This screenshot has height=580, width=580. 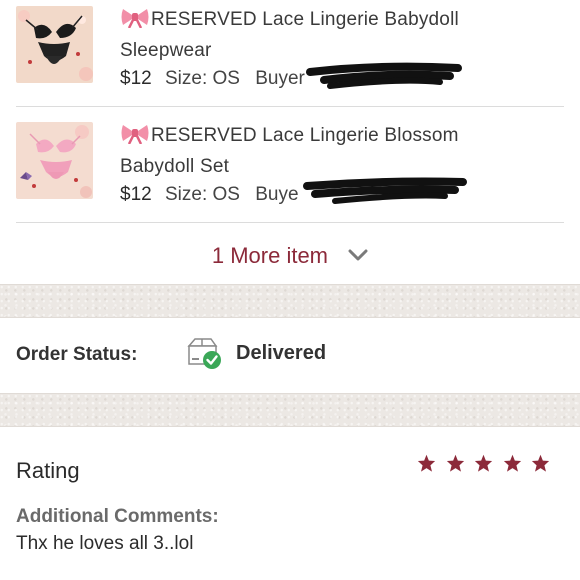 I want to click on order-status-value: Delivered, so click(x=281, y=353).